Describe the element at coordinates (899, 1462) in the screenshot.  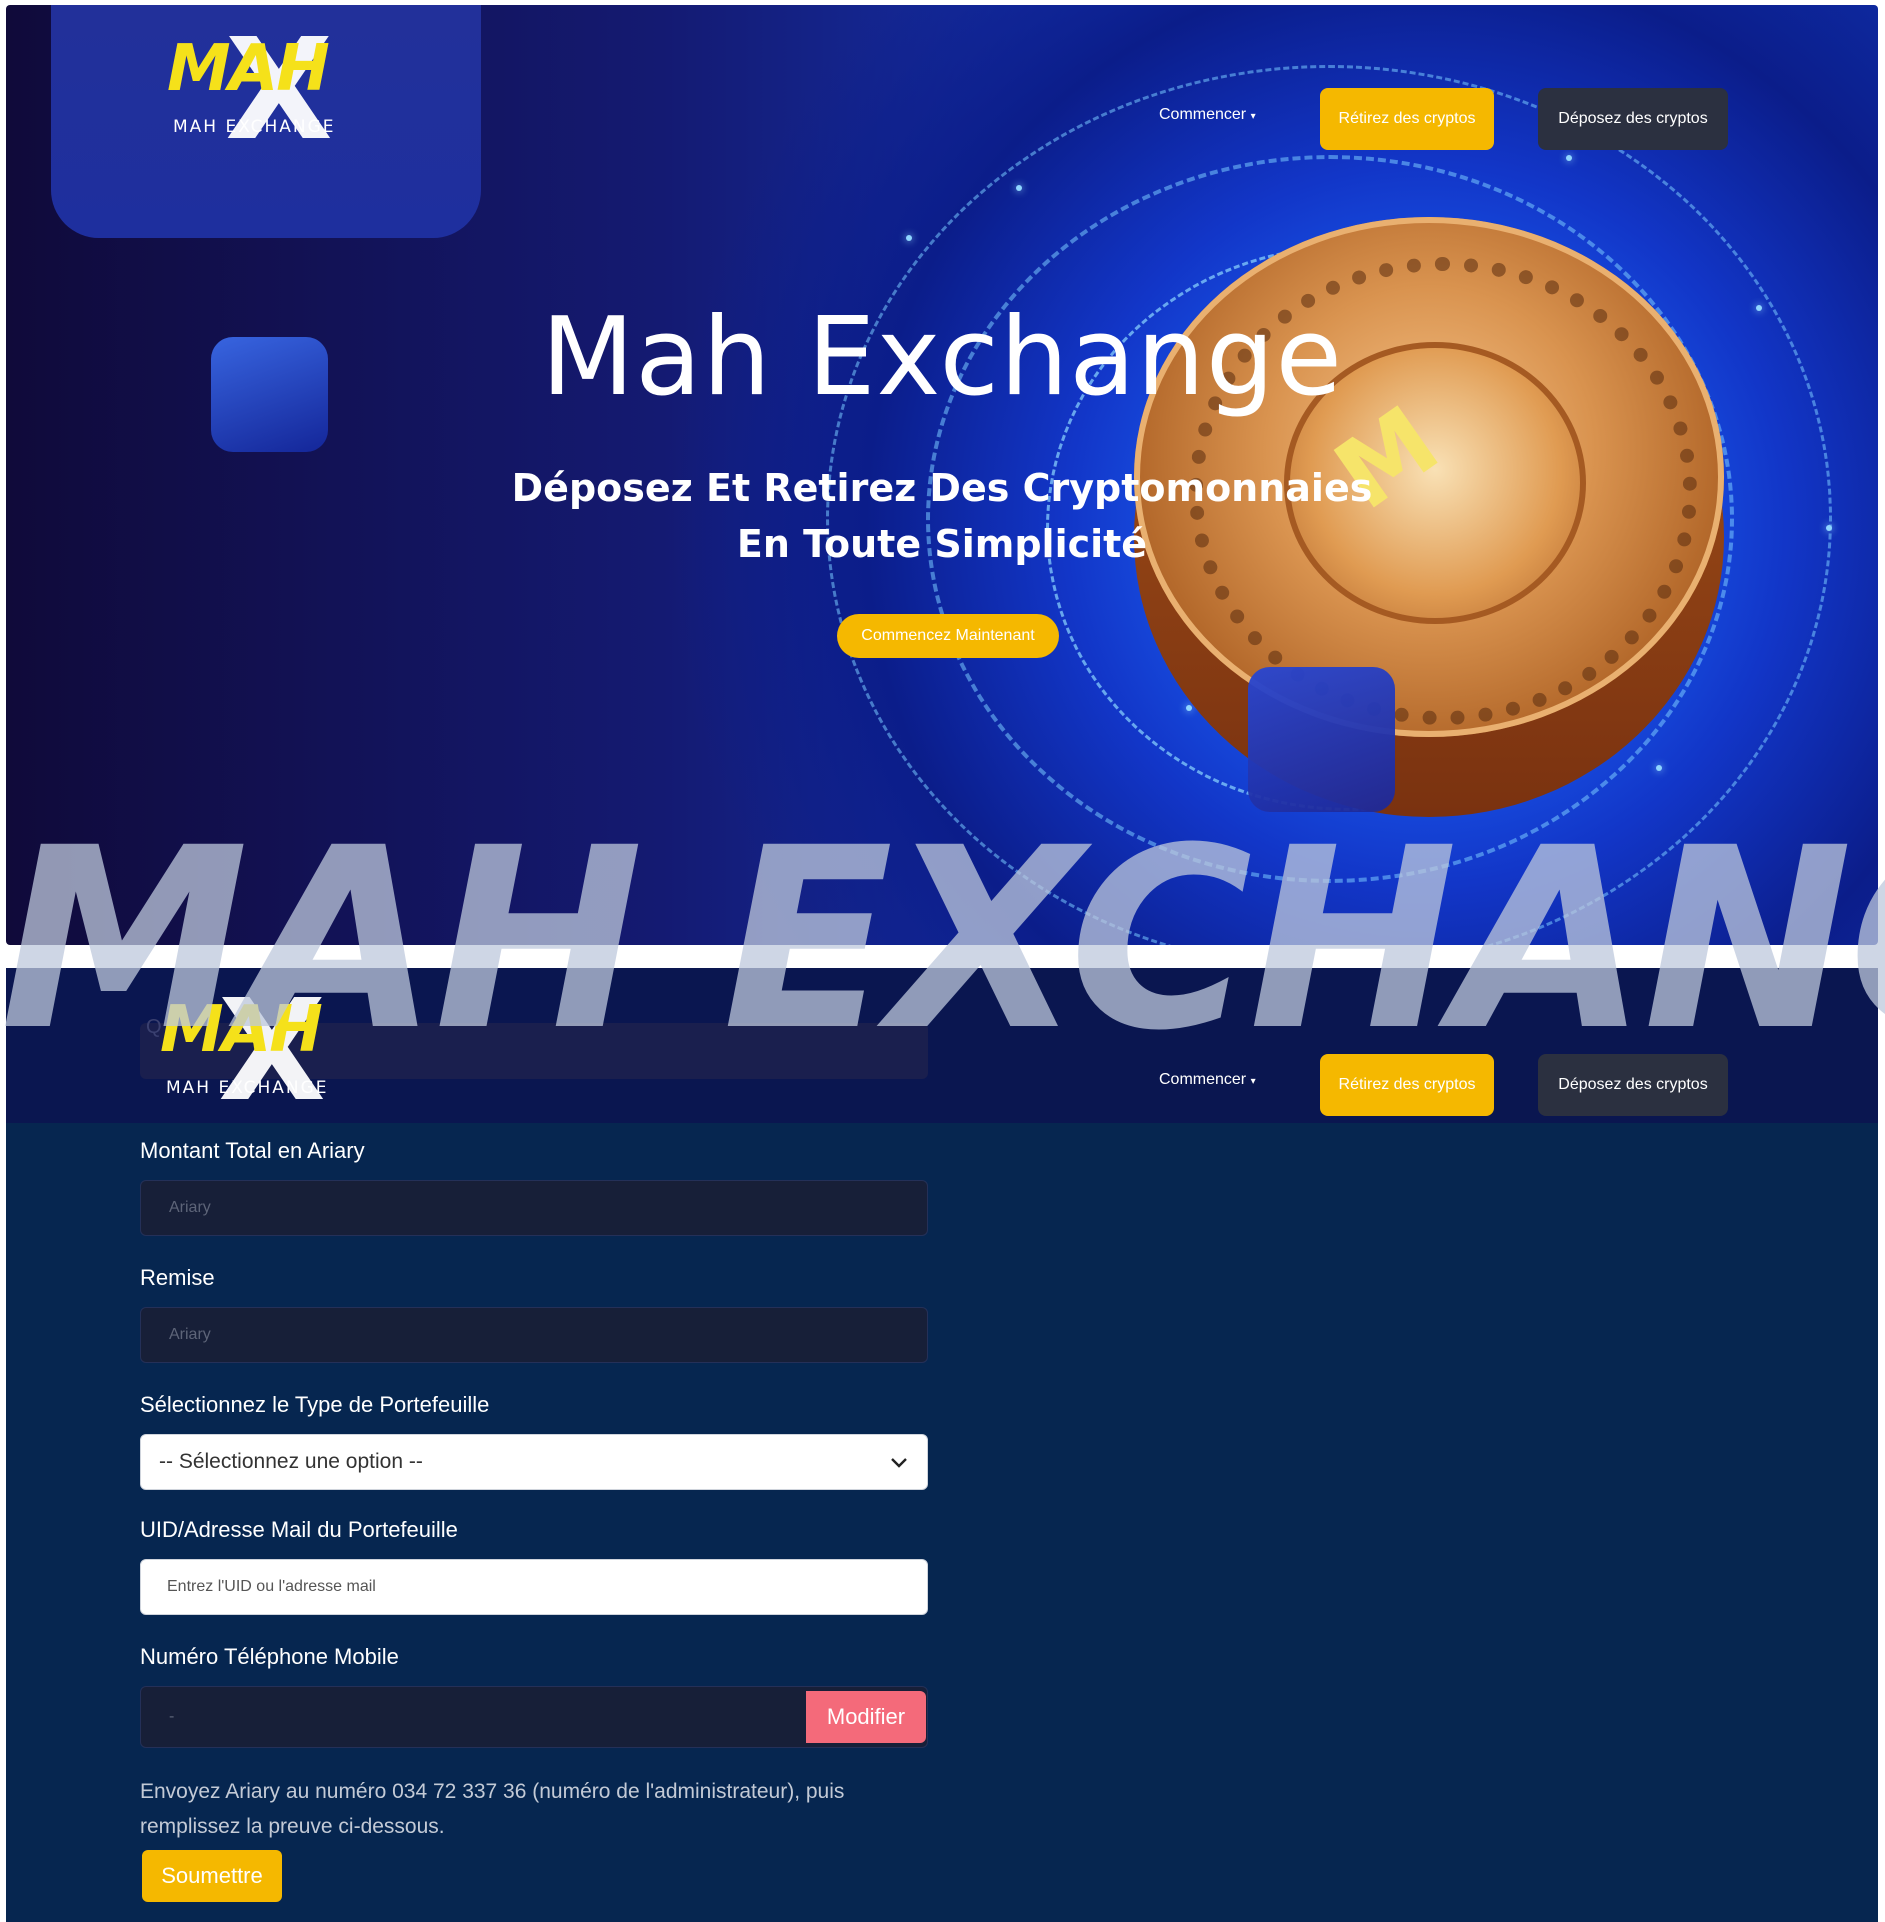
I see `chevron-down-icon` at that location.